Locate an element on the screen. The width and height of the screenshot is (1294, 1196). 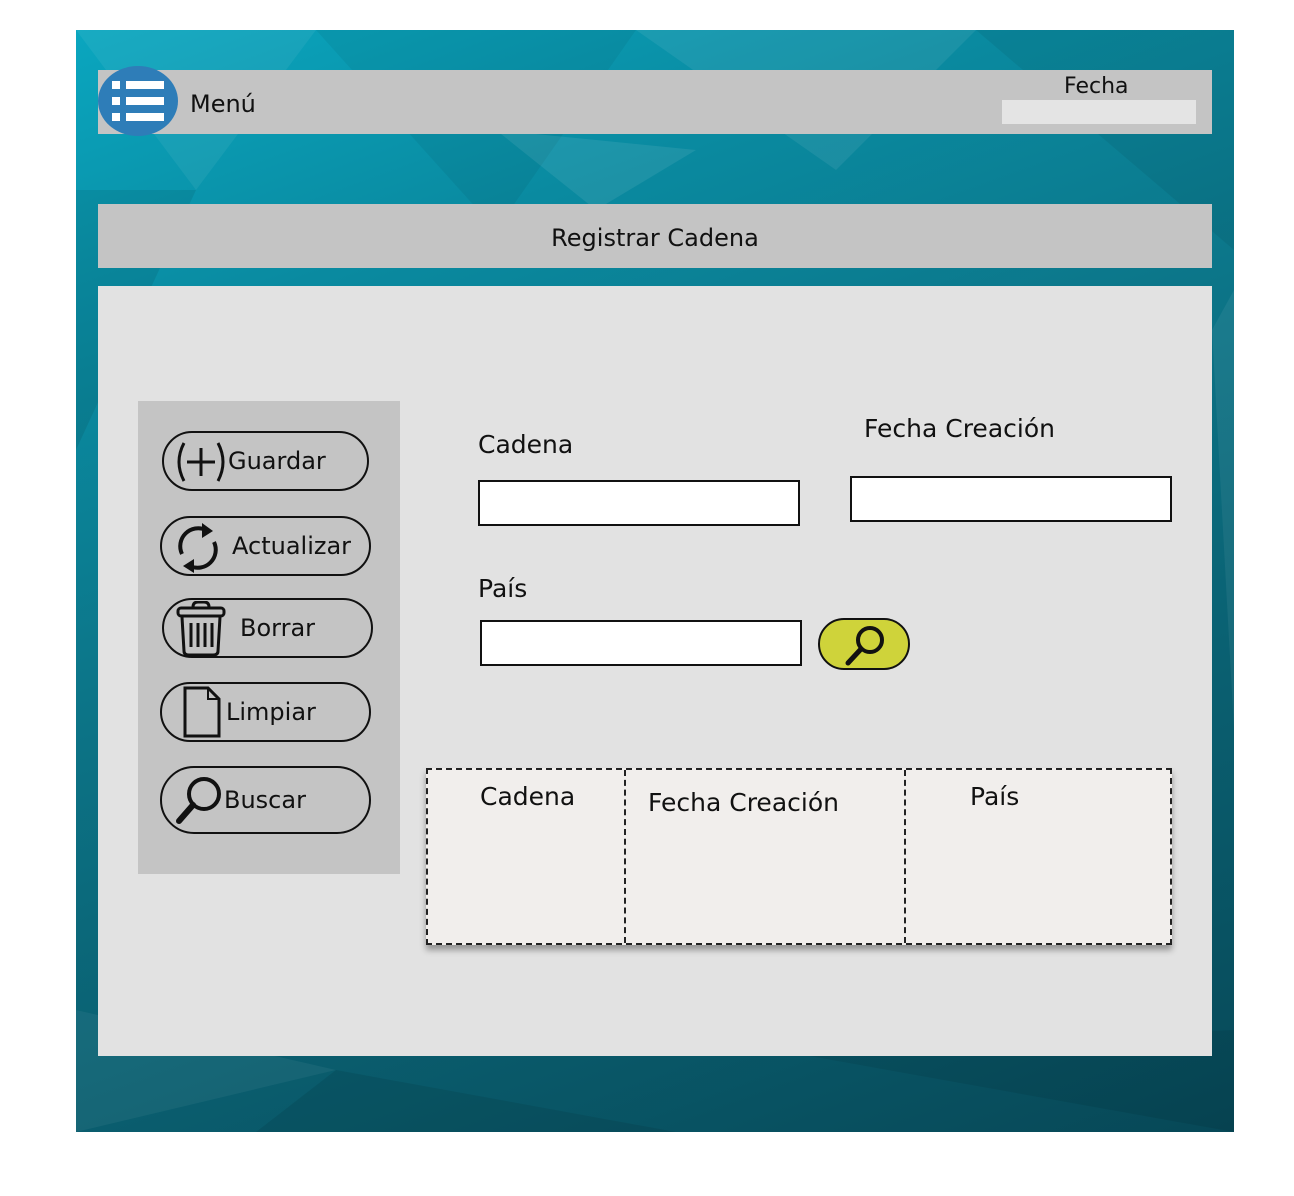
list-menu-icon is located at coordinates (138, 101).